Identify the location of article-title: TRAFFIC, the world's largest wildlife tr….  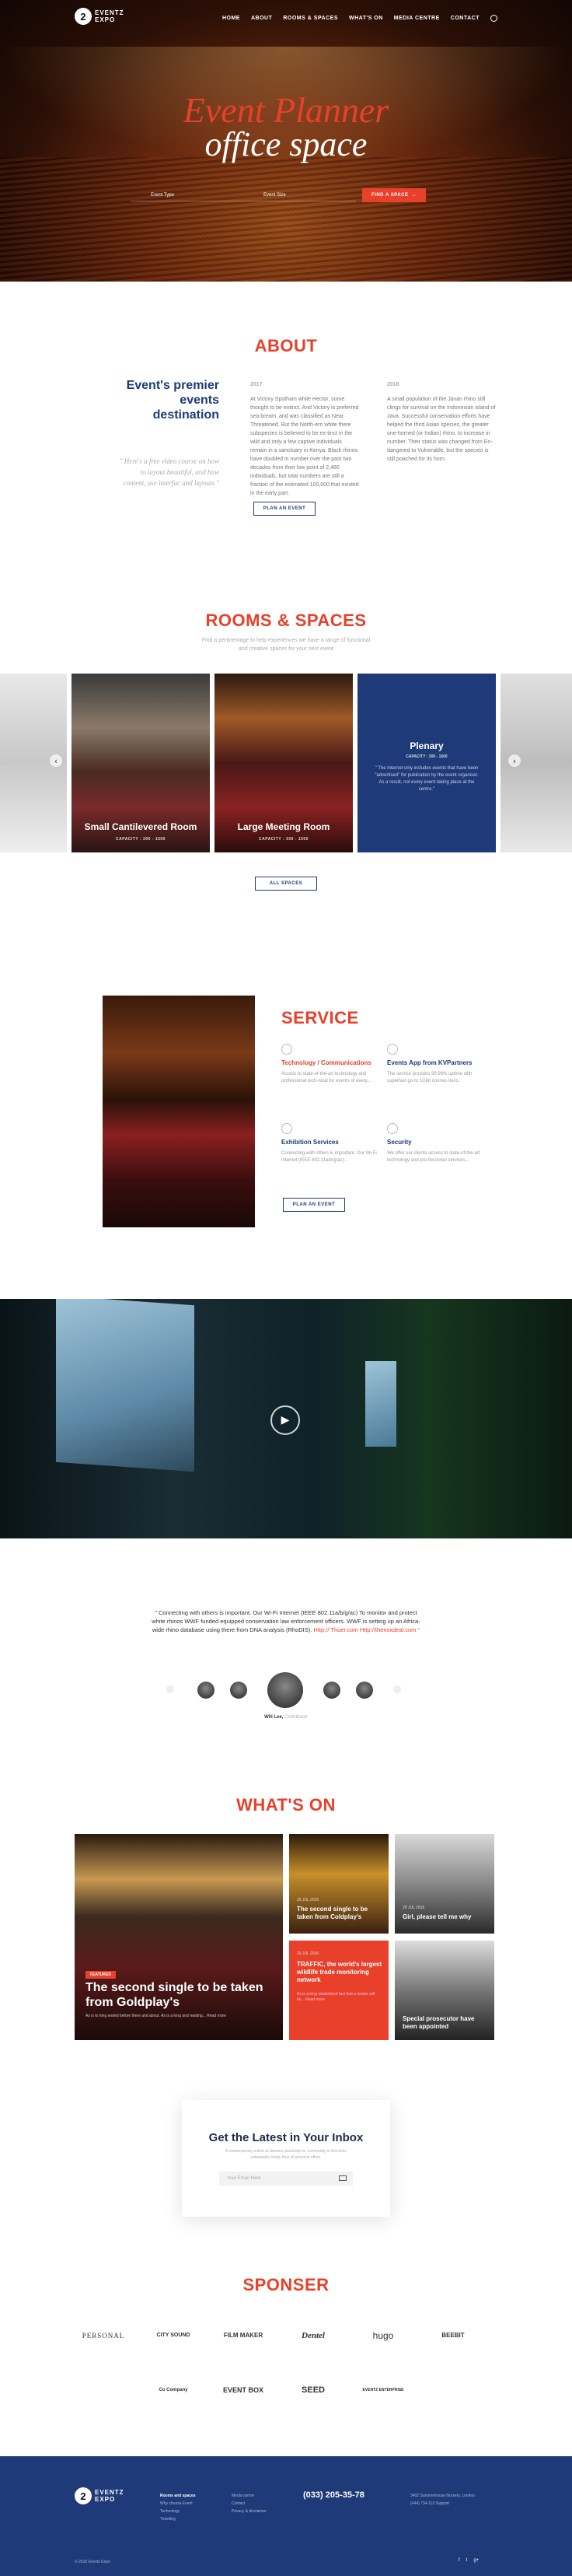
(339, 1972).